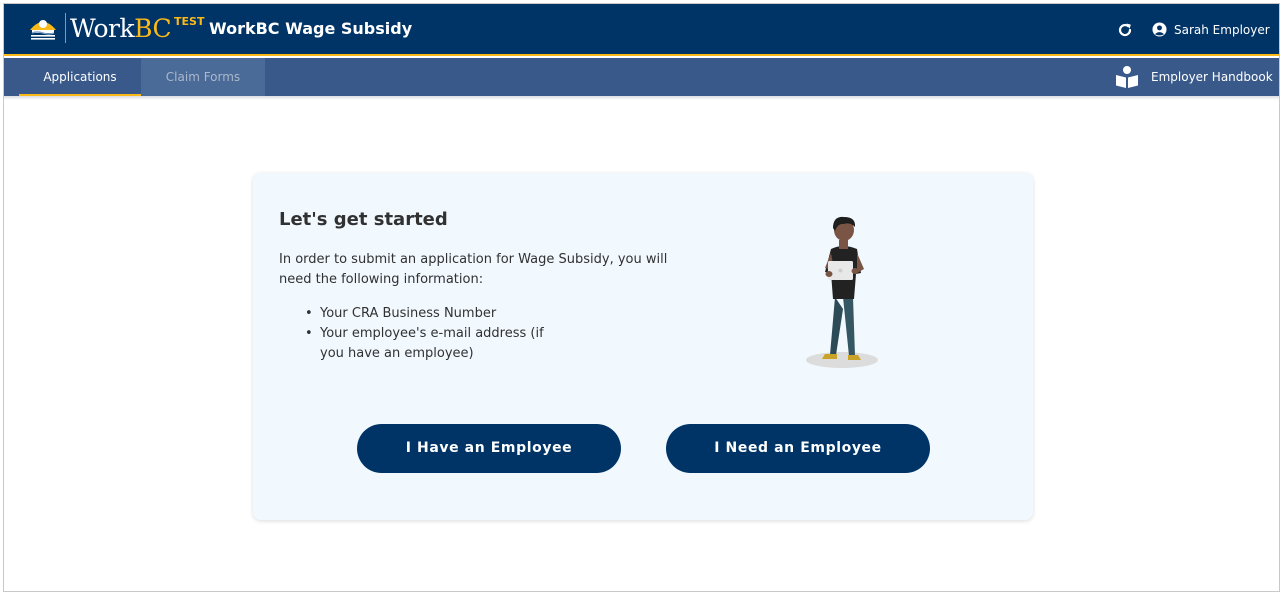 The image size is (1283, 595). I want to click on user-name: Sarah Employer, so click(1222, 30).